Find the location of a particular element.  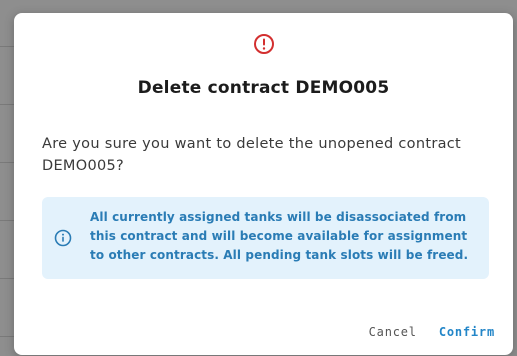

alert-circle-icon is located at coordinates (264, 44).